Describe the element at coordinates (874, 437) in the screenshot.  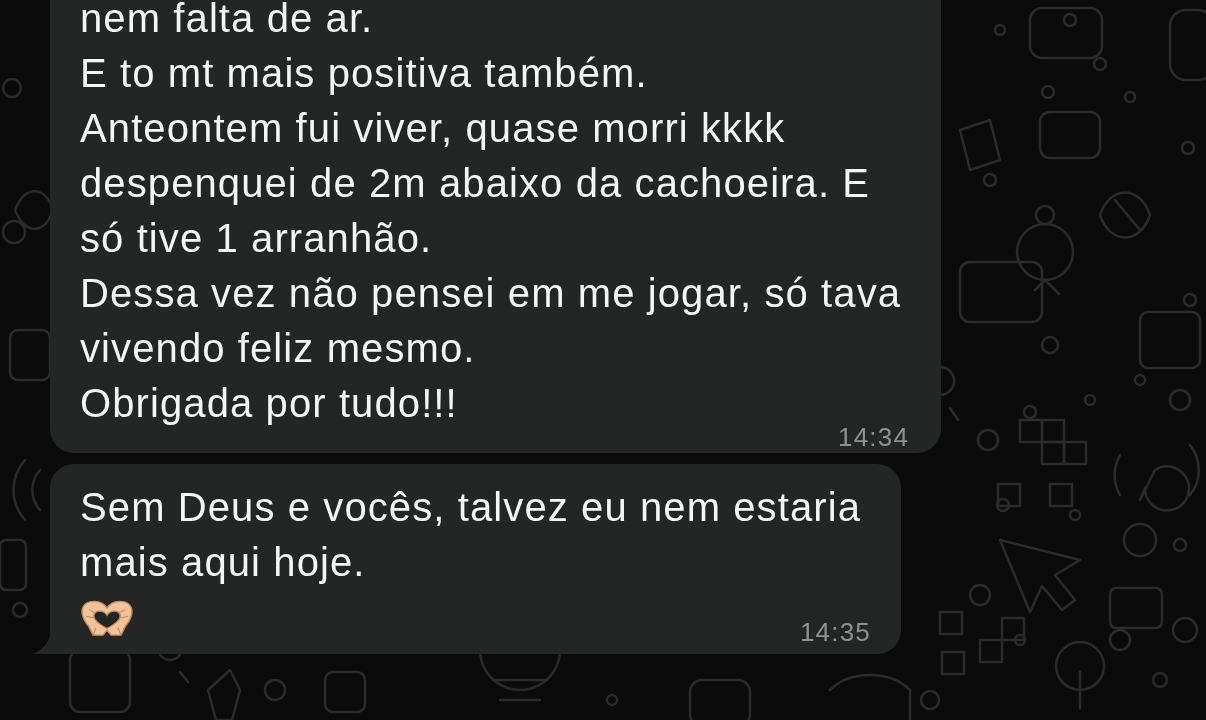
I see `message-time: 14:34` at that location.